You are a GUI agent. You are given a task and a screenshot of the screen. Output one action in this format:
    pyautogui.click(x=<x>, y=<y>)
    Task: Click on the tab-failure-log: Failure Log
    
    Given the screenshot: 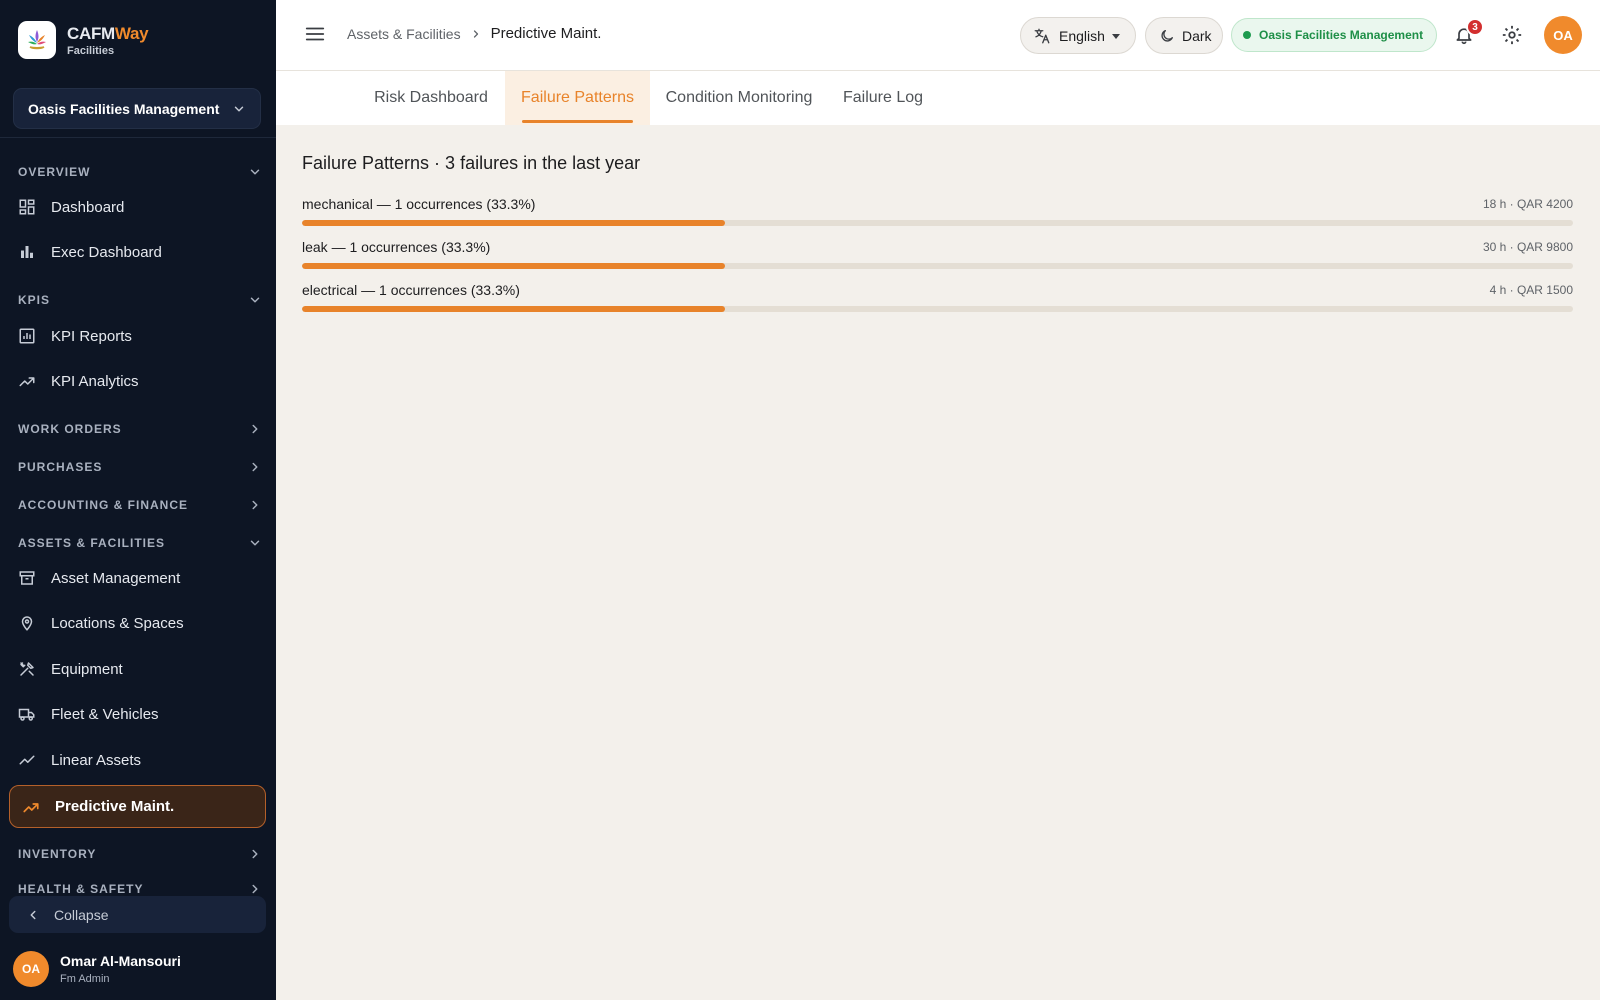 What is the action you would take?
    pyautogui.click(x=883, y=98)
    